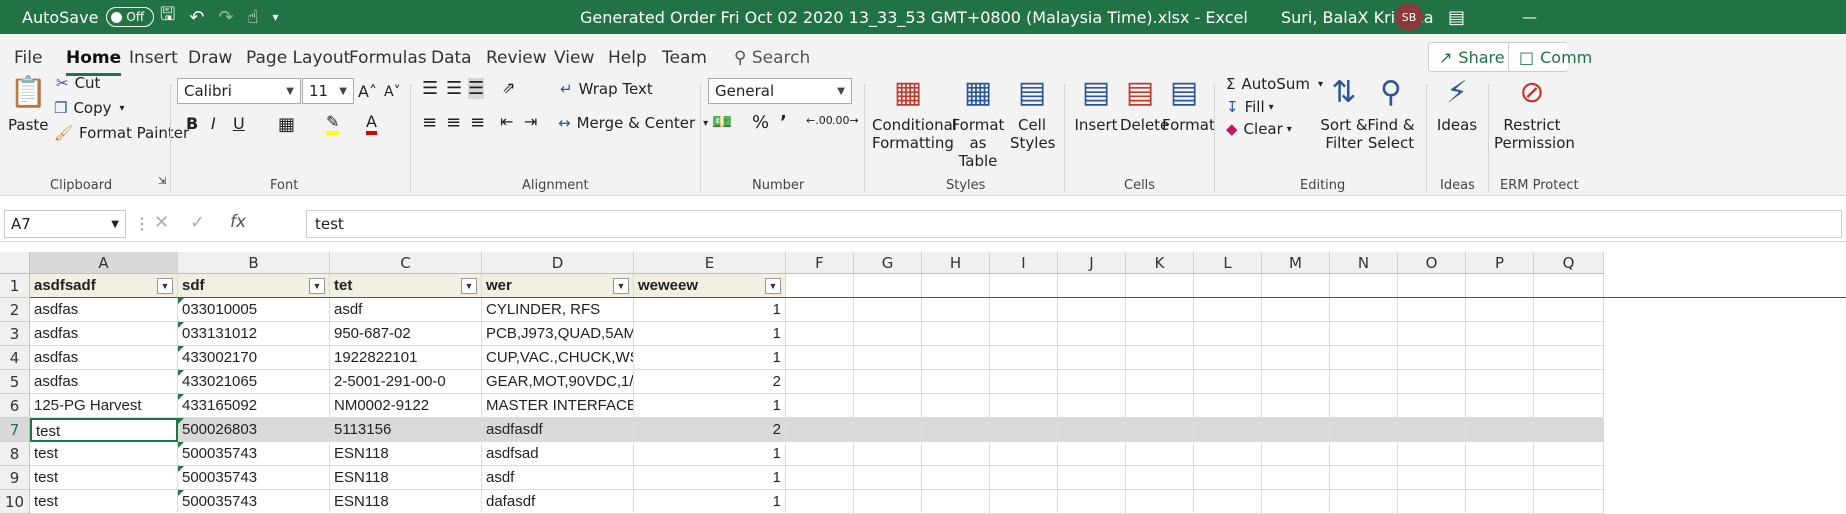  What do you see at coordinates (1228, 406) in the screenshot?
I see `cell-l6` at bounding box center [1228, 406].